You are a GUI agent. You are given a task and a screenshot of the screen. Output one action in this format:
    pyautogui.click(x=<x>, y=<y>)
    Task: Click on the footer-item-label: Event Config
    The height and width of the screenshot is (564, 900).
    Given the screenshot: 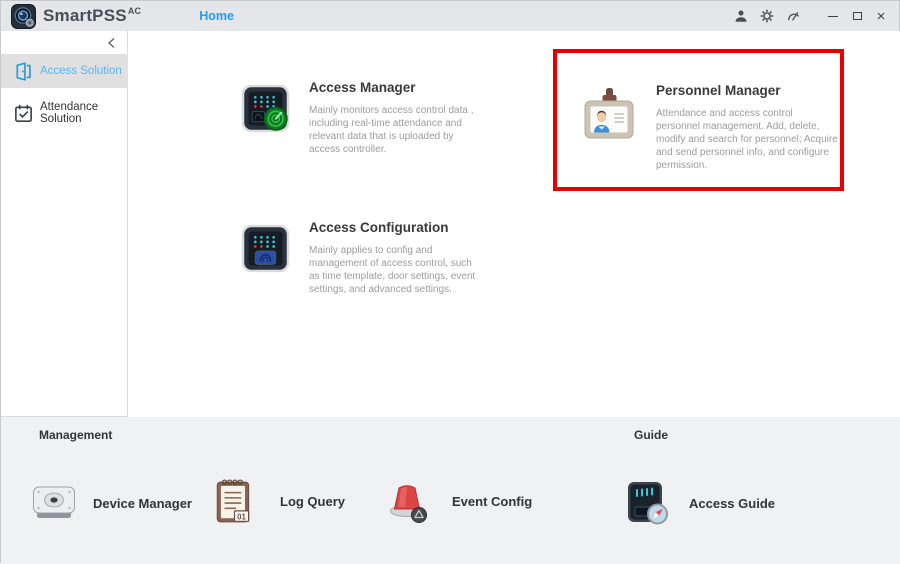 What is the action you would take?
    pyautogui.click(x=492, y=501)
    